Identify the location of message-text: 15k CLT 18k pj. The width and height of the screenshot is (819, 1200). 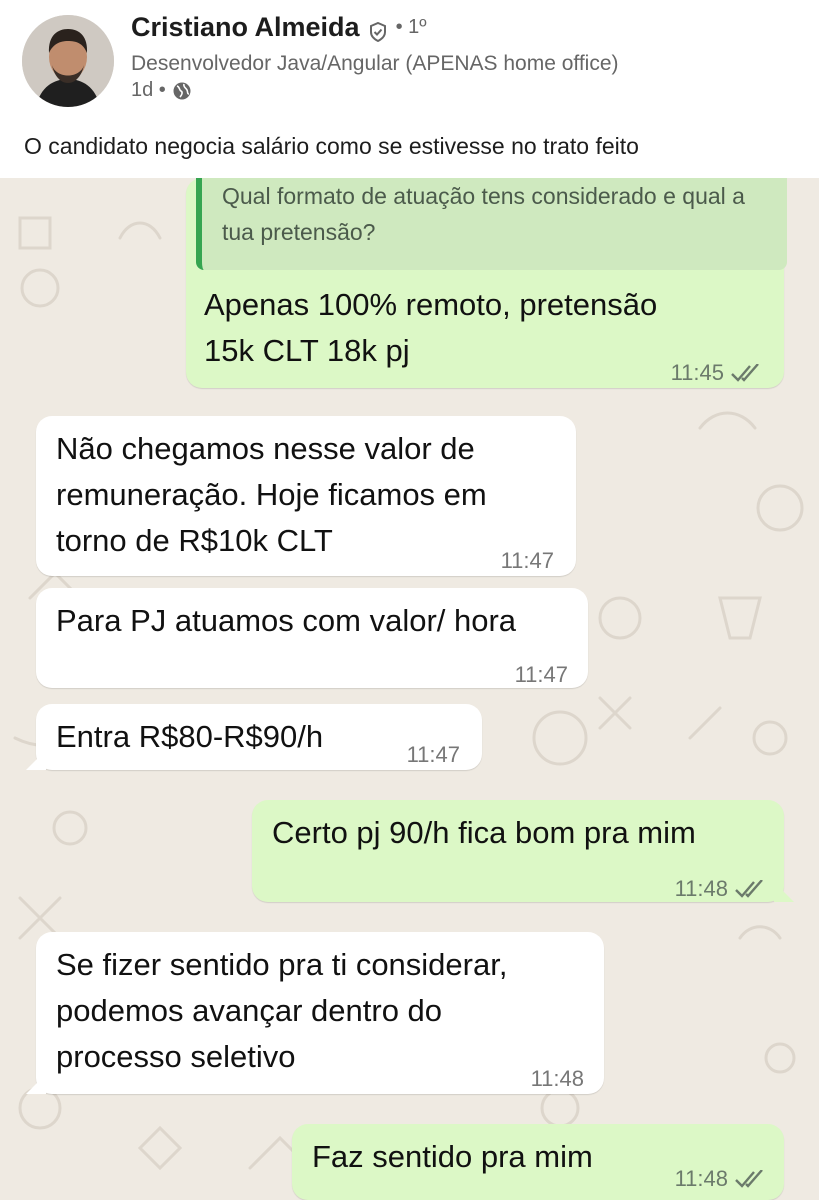
(307, 350).